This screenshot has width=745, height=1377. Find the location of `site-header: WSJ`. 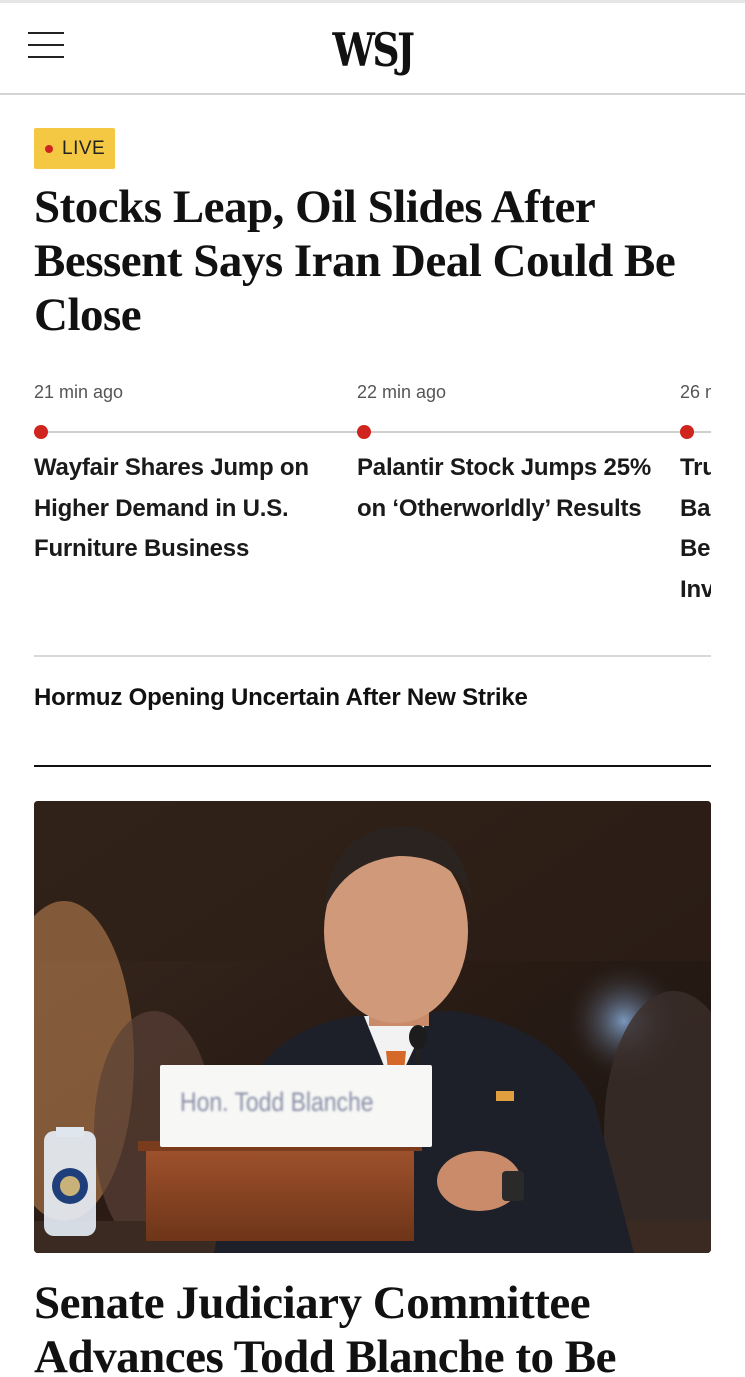

site-header: WSJ is located at coordinates (372, 49).